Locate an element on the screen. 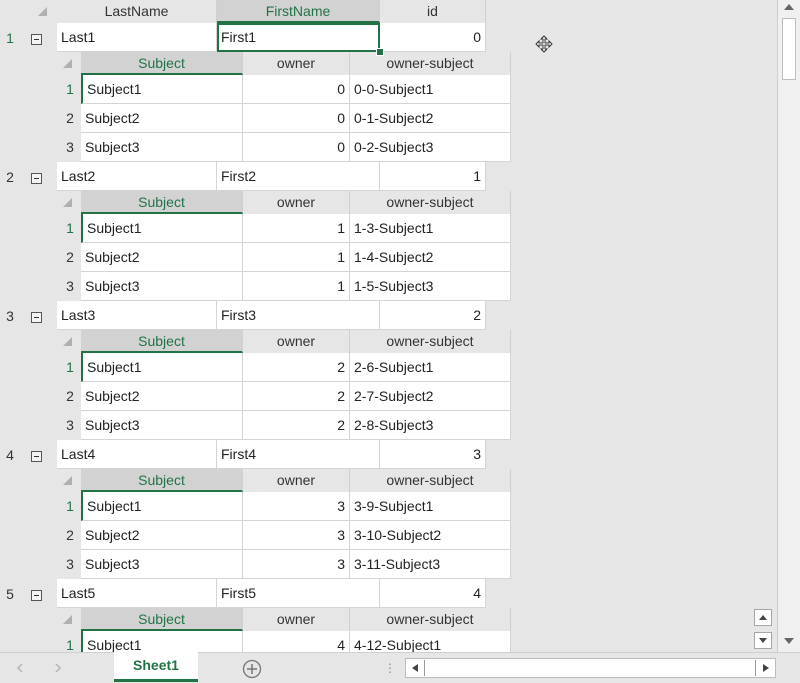 This screenshot has height=683, width=800. scroll-right-arrow-icon is located at coordinates (766, 668).